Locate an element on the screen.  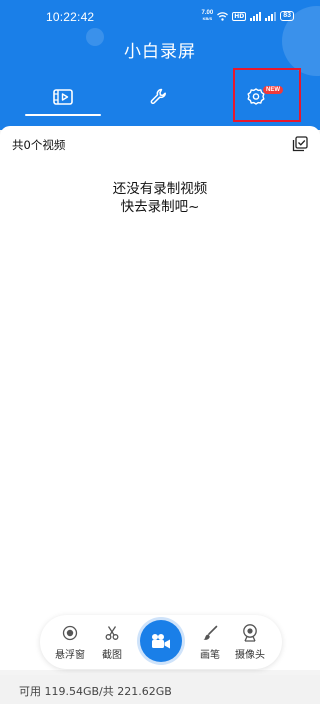
battery-indicator: 83 is located at coordinates (287, 16).